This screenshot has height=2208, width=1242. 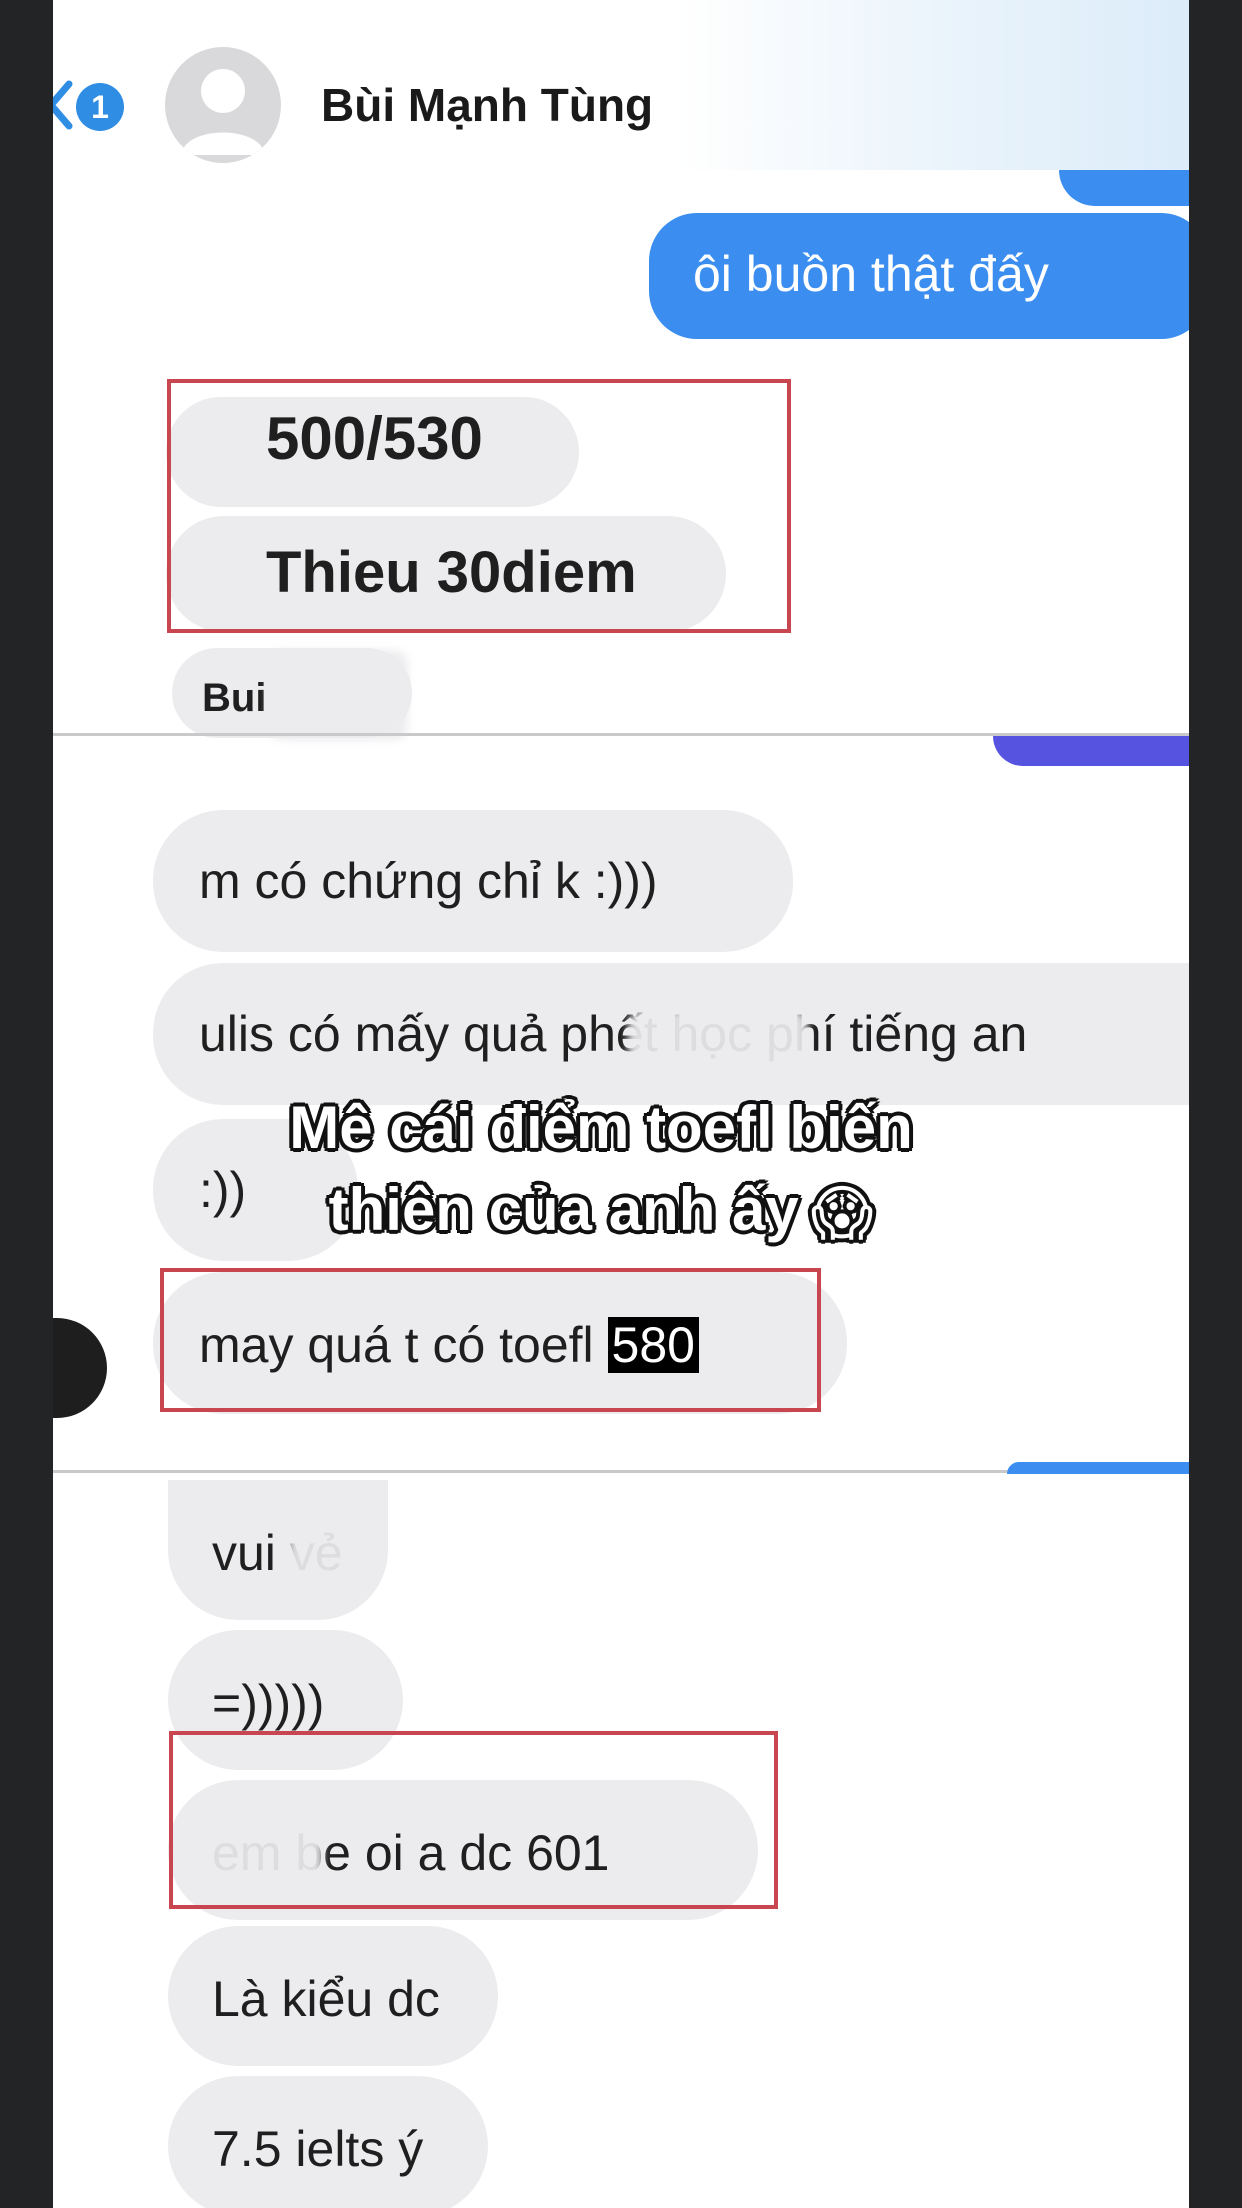 I want to click on back-chevron-icon, so click(x=63, y=105).